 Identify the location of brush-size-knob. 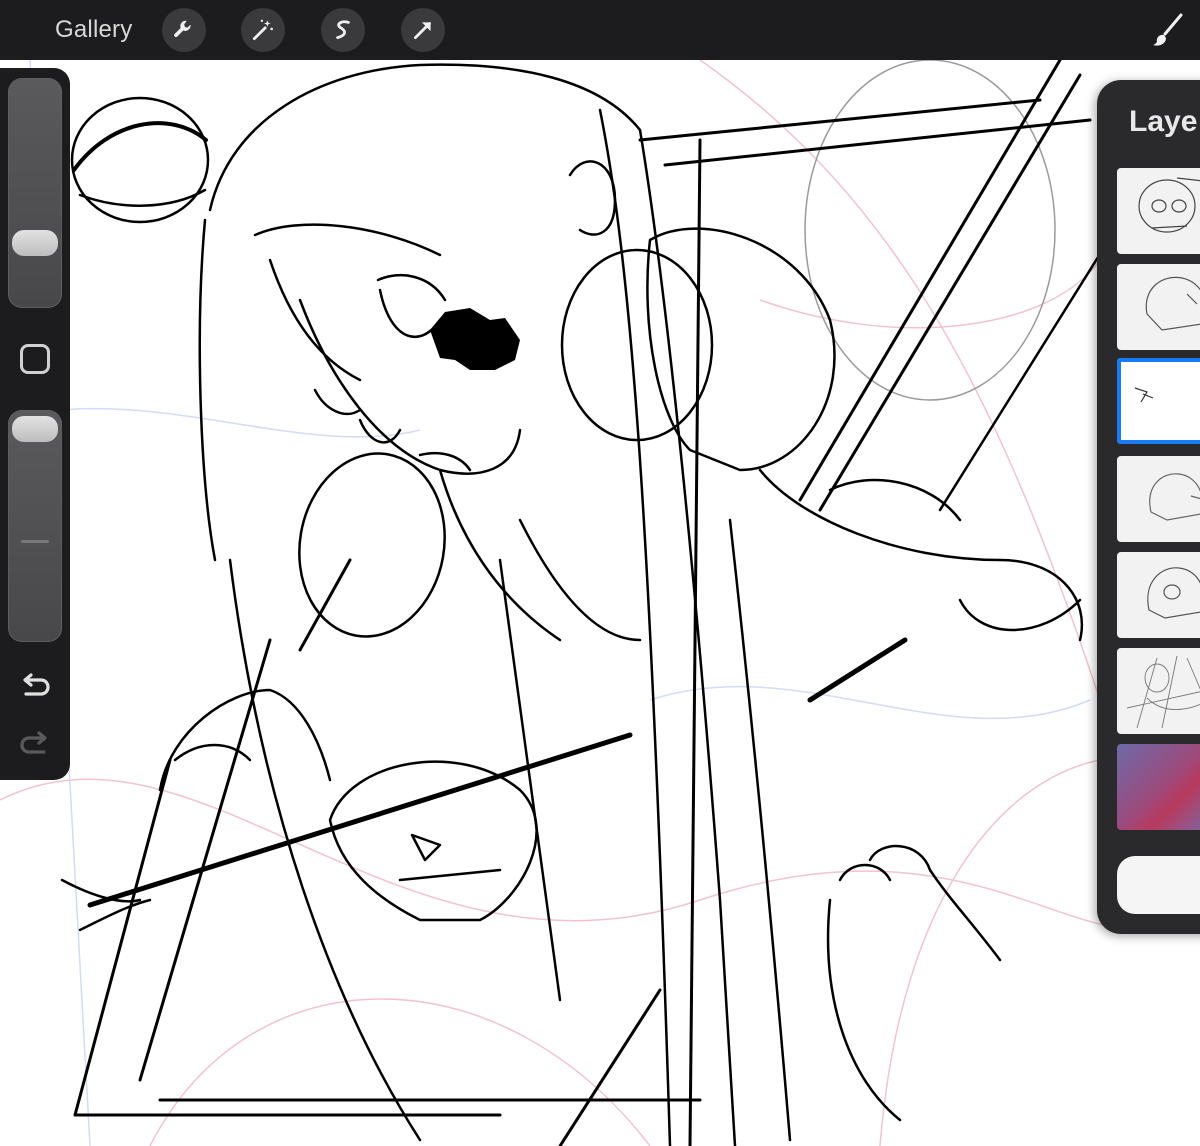
(35, 243).